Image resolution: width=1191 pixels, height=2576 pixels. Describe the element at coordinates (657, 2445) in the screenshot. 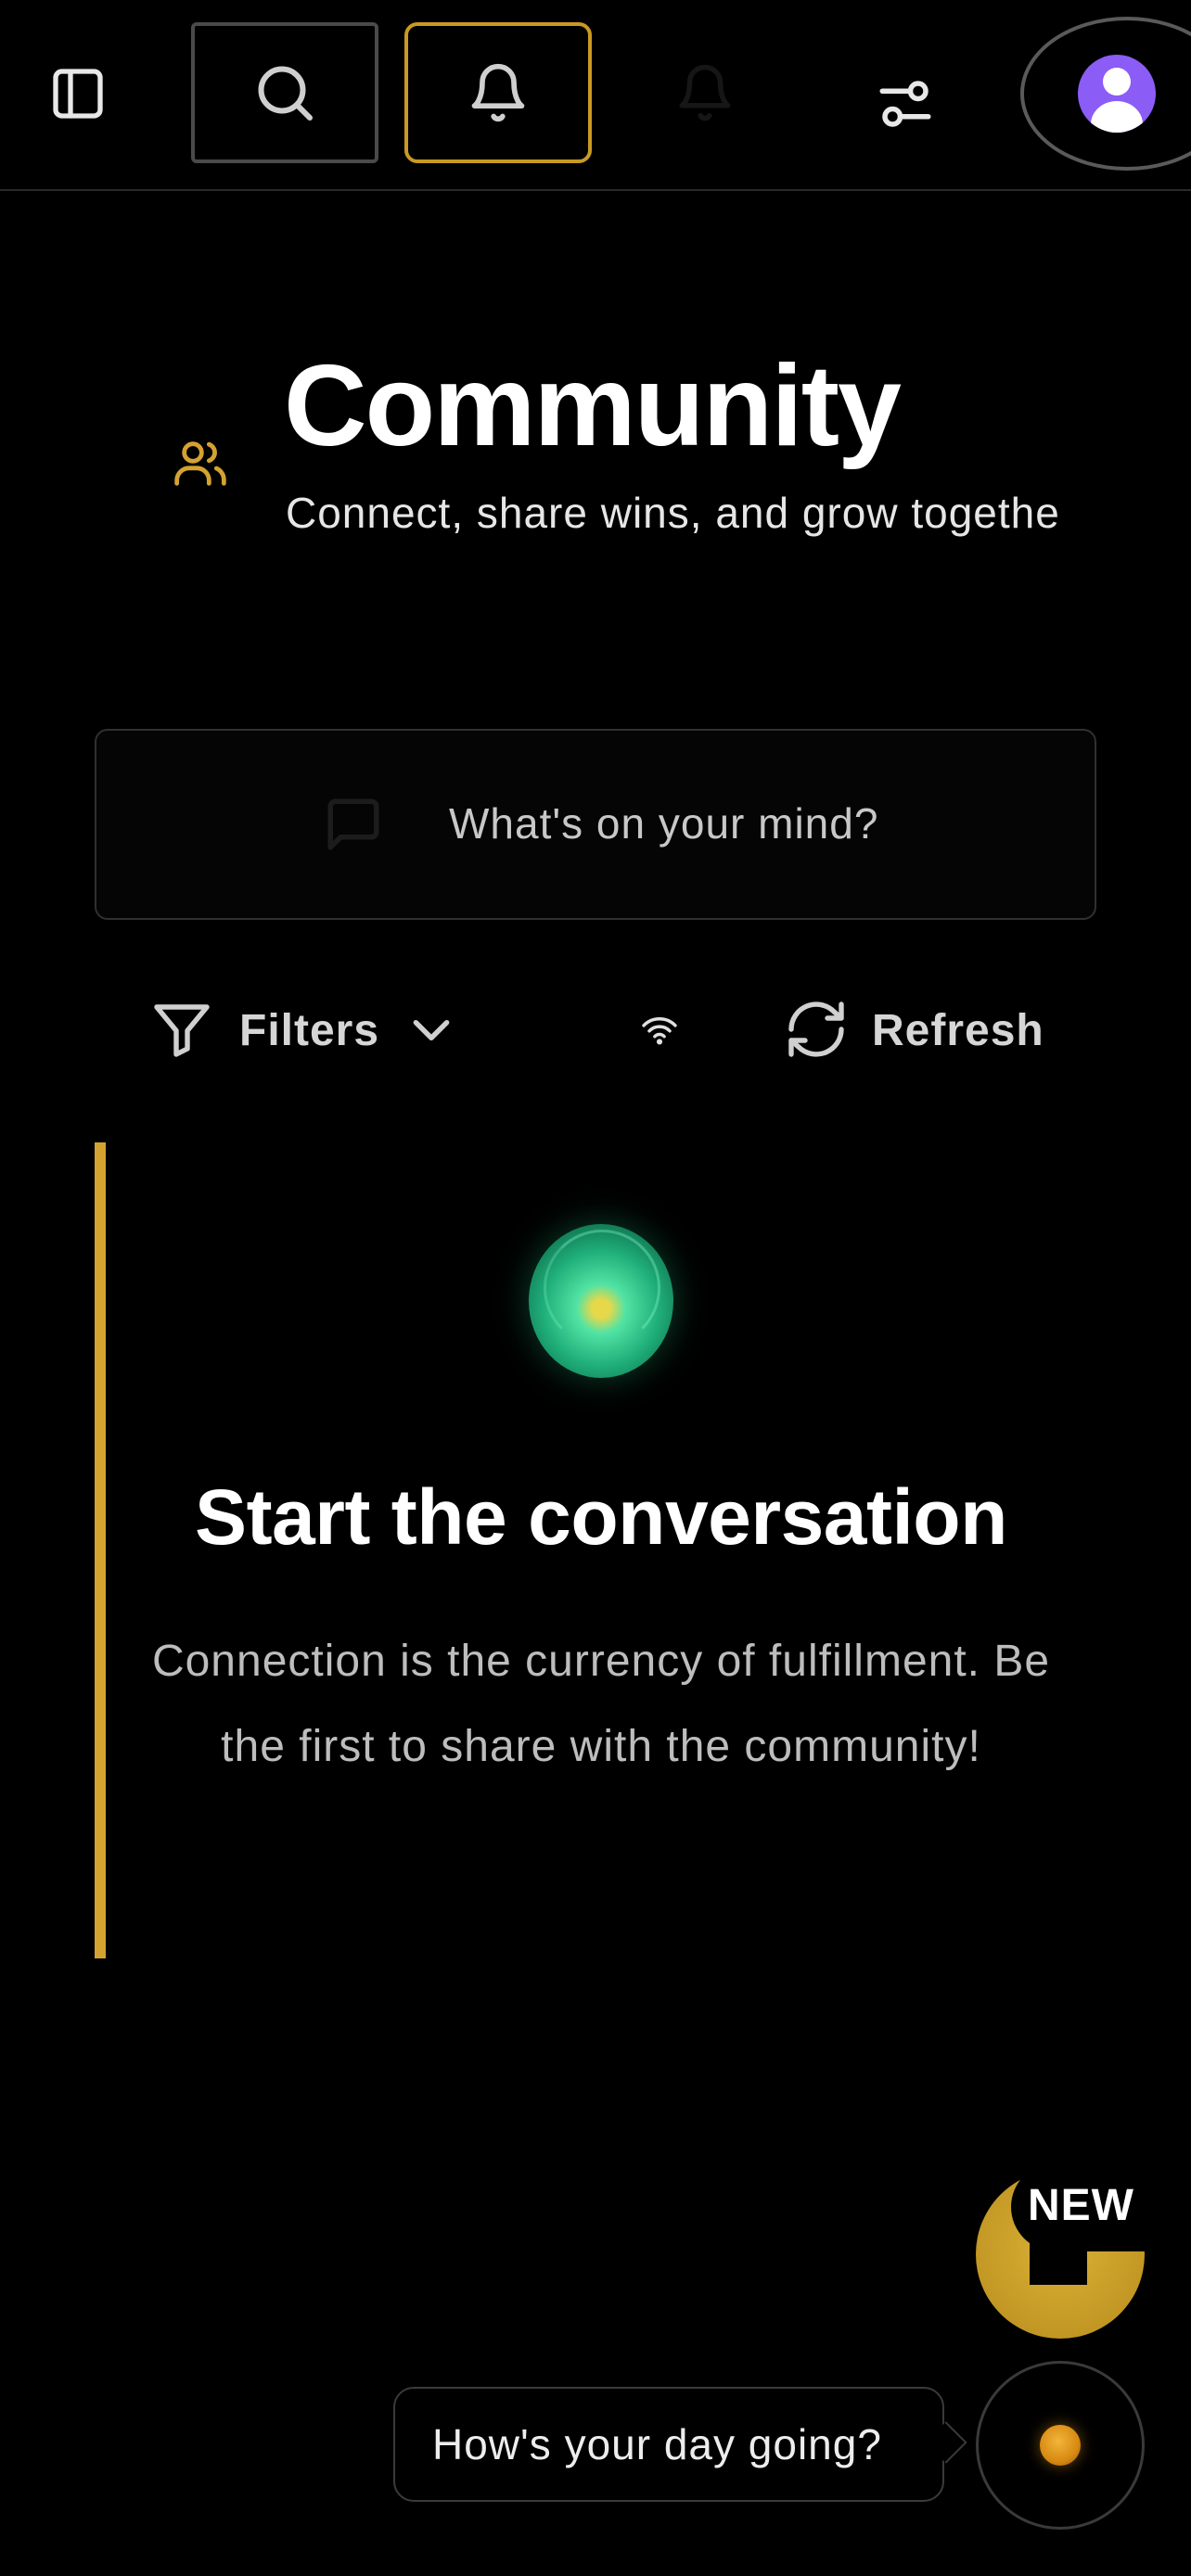

I see `chat-prompt-text: How's your day going?` at that location.